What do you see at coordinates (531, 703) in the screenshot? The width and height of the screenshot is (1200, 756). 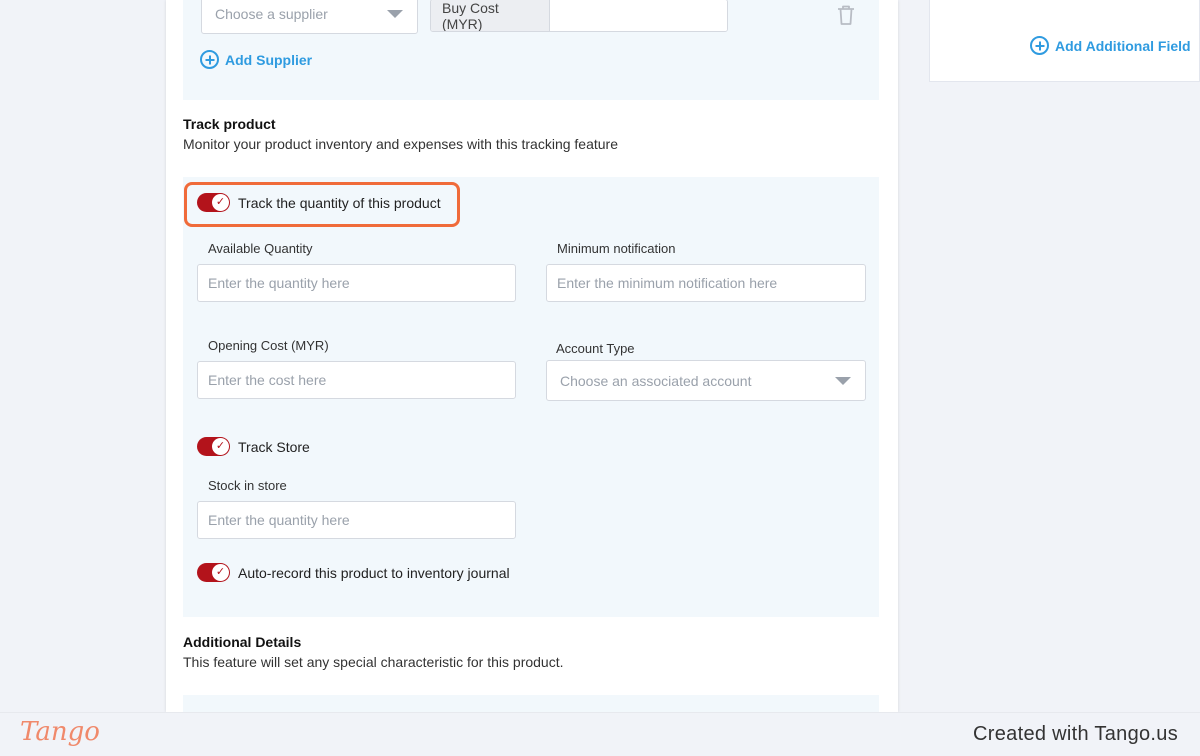 I see `additional-details-panel` at bounding box center [531, 703].